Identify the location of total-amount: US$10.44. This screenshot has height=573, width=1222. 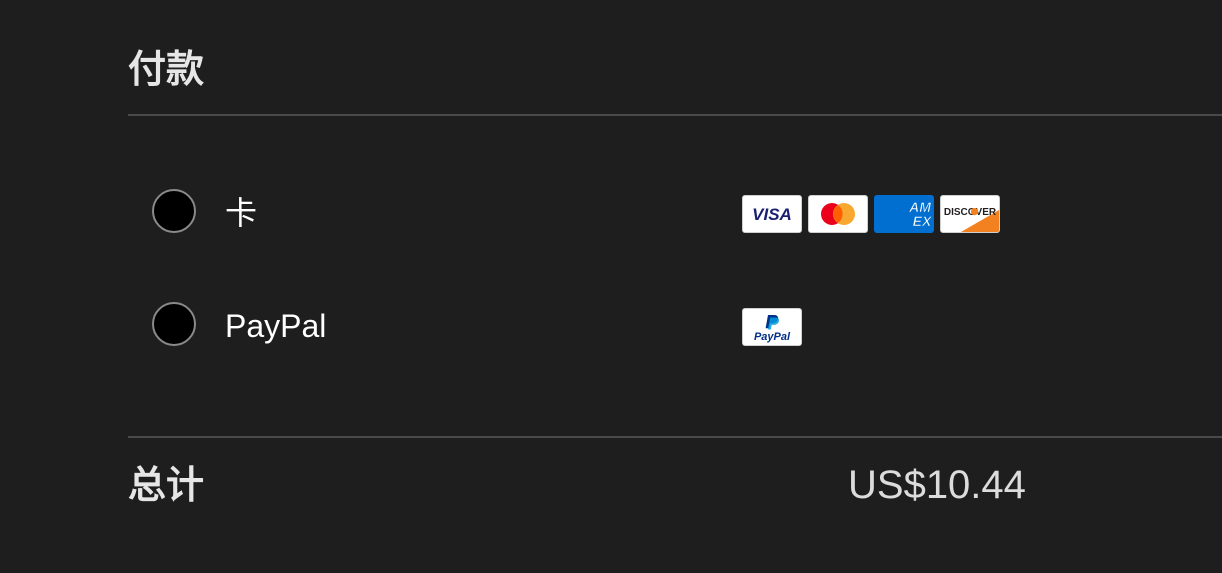
(937, 485).